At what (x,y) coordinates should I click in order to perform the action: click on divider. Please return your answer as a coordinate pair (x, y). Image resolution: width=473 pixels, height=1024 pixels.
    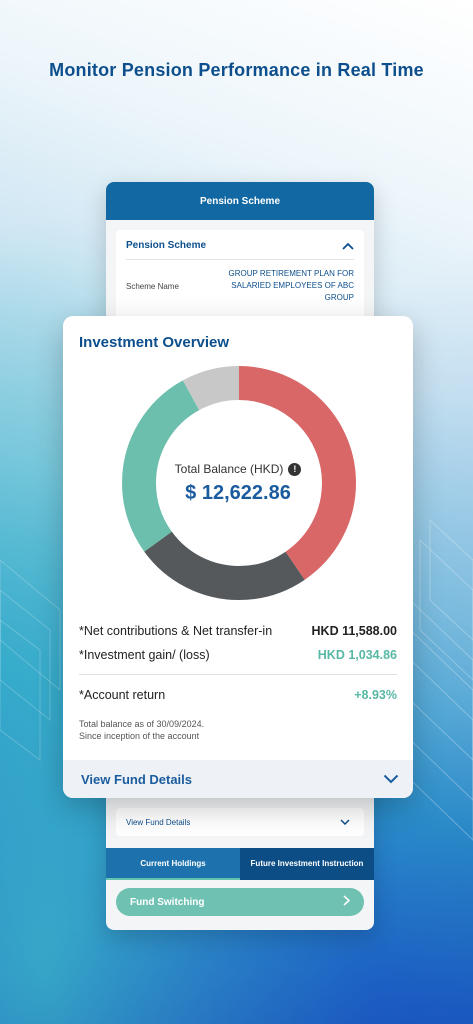
    Looking at the image, I should click on (238, 674).